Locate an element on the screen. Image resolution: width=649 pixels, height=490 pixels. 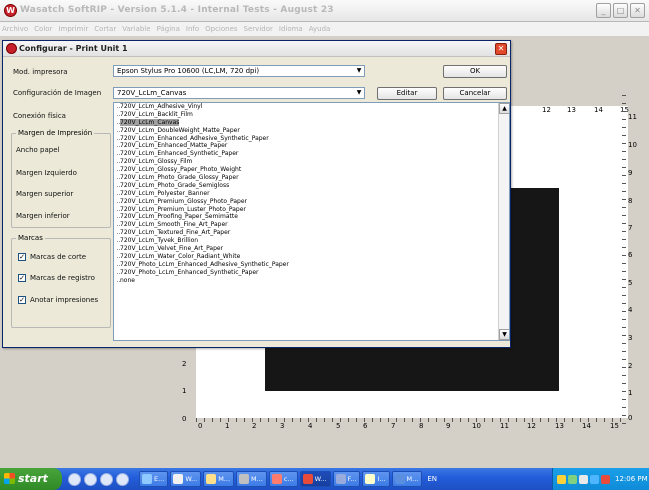
crop-marks-checkbox: ✓ is located at coordinates (22, 257).